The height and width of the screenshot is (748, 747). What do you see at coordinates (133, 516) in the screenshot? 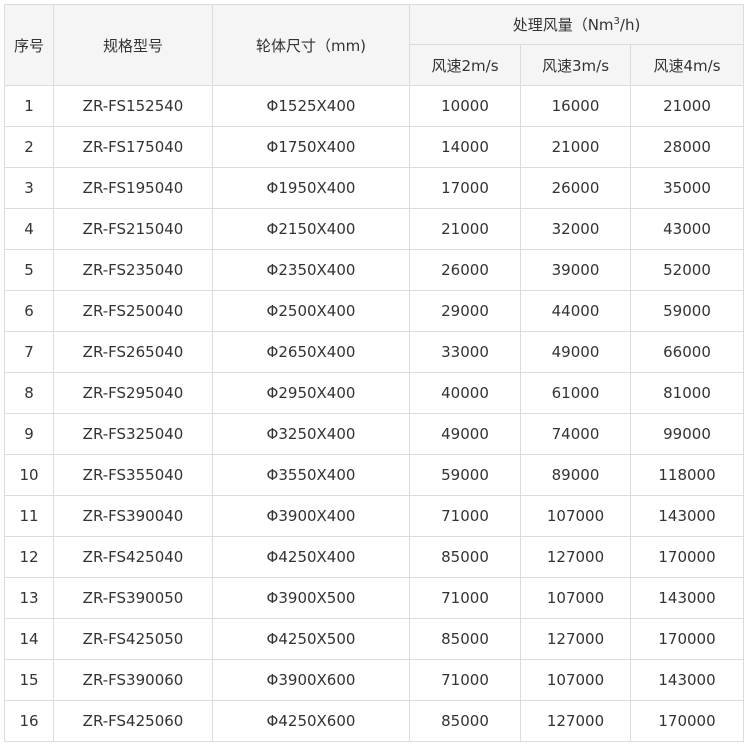
I see `cell-model: ZR-FS390040` at bounding box center [133, 516].